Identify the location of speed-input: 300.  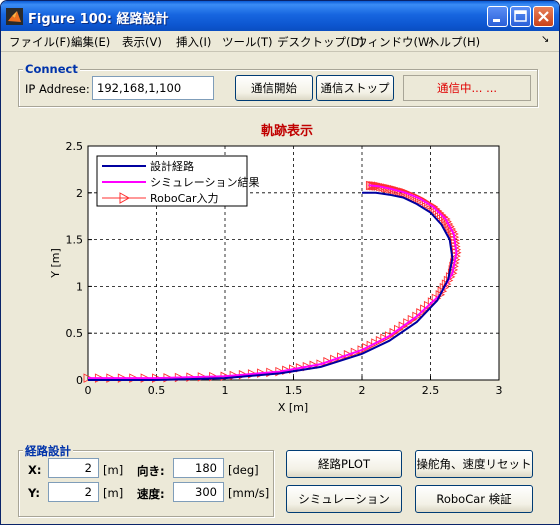
(198, 492).